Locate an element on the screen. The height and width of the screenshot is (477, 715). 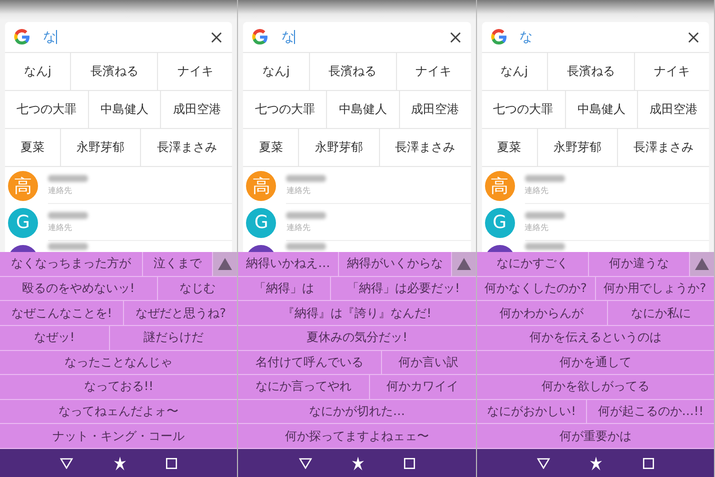
candidate-key: 何かを欲しがってる is located at coordinates (595, 387).